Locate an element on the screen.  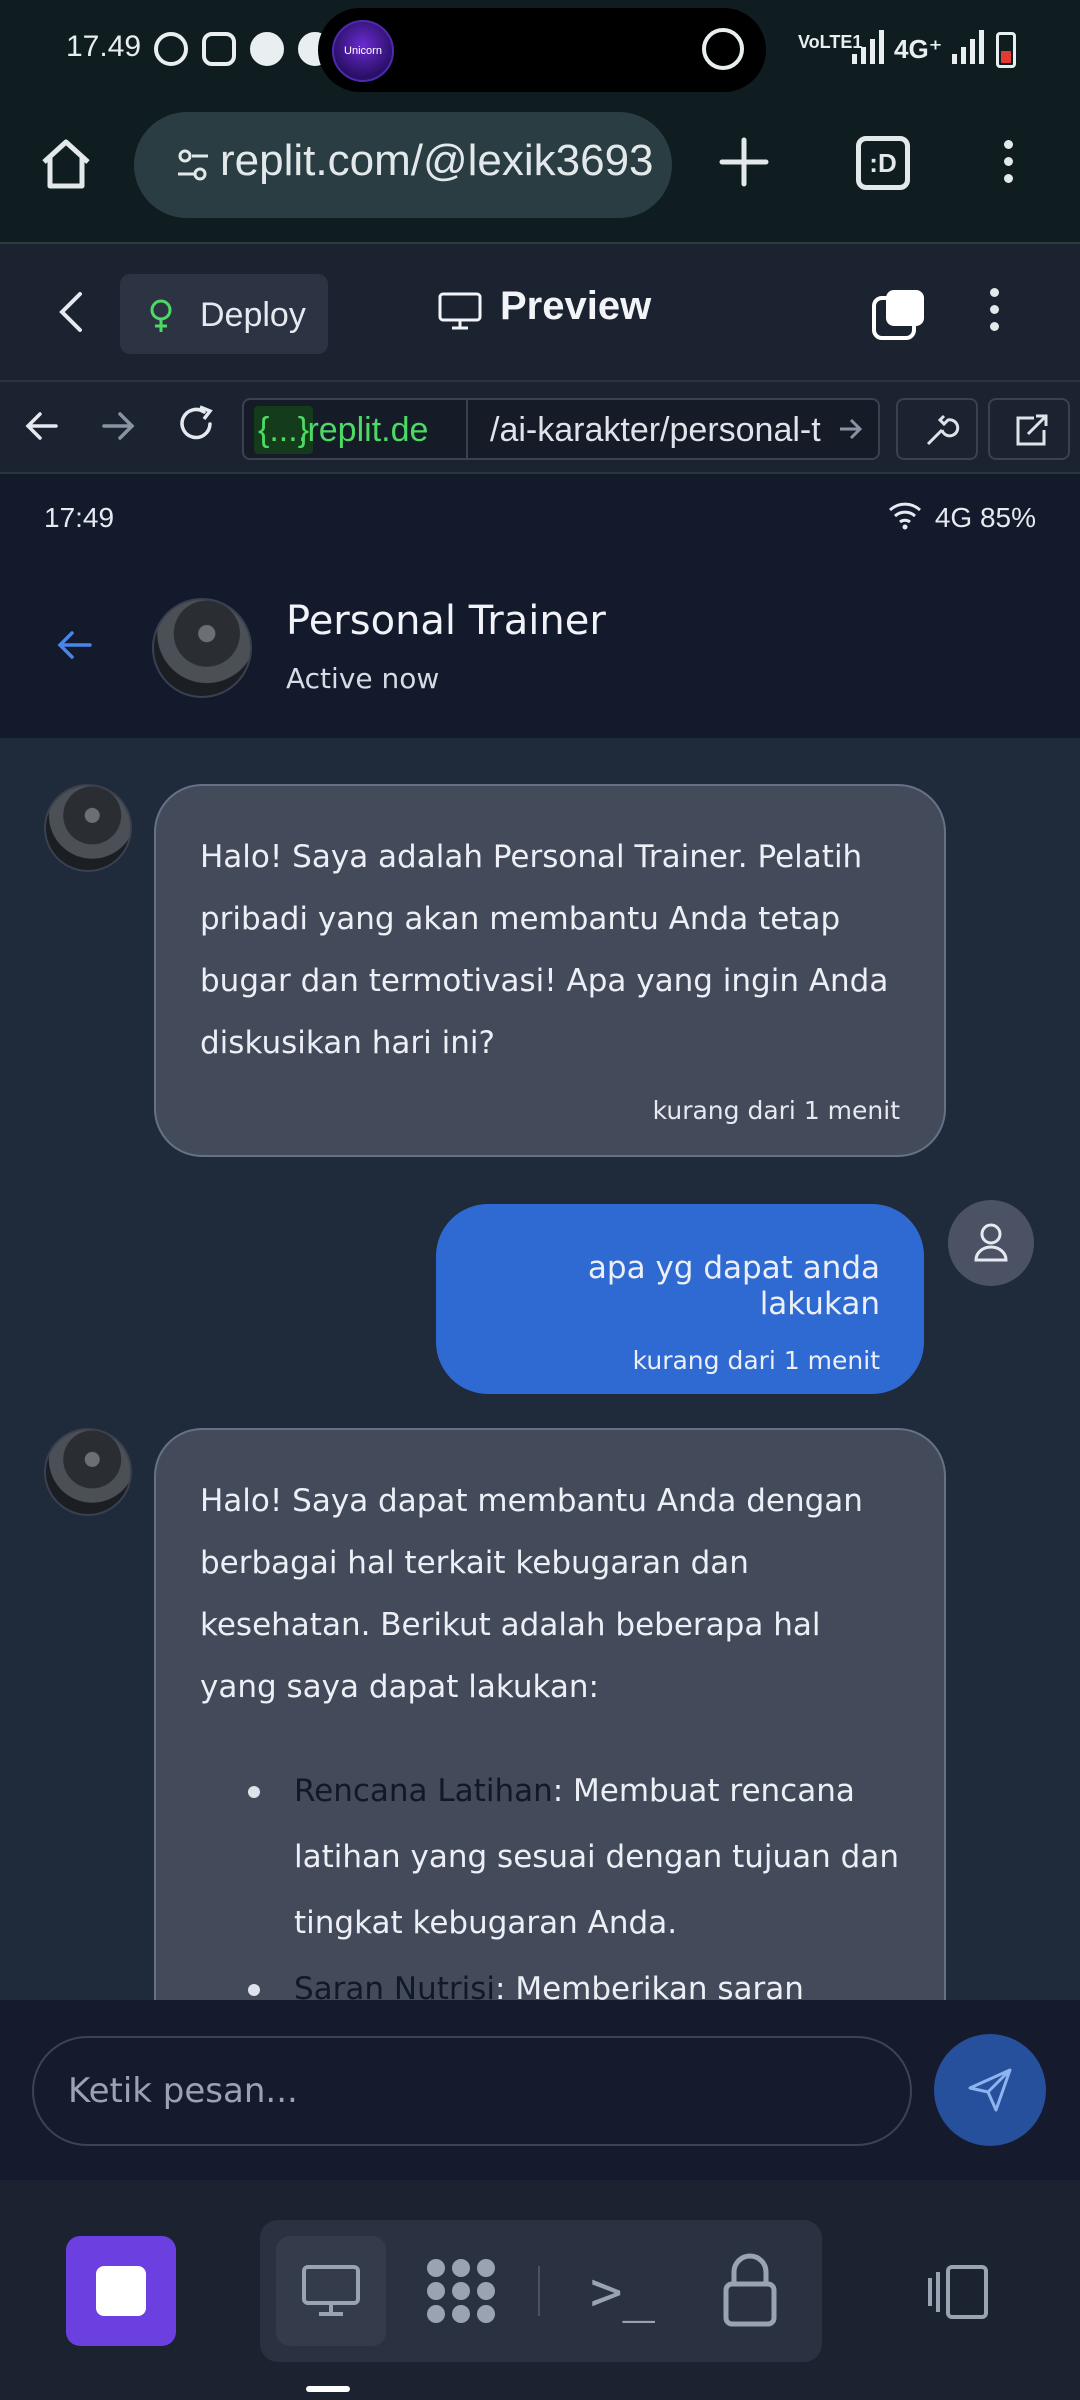
webview-nav: {...} .replit.de /ai-karakter/personal-t is located at coordinates (540, 428).